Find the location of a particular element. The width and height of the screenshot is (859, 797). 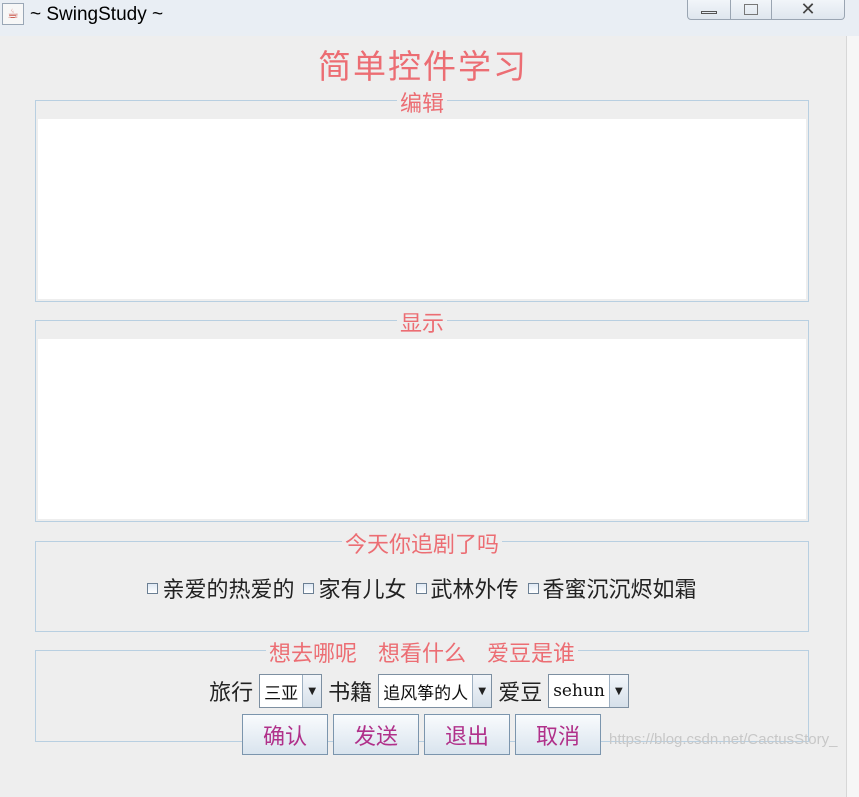

select-row: 旅行 三亚 ▼ 书籍 追风筝的人 ▼ 爱豆 sehun ▼ is located at coordinates (422, 691).